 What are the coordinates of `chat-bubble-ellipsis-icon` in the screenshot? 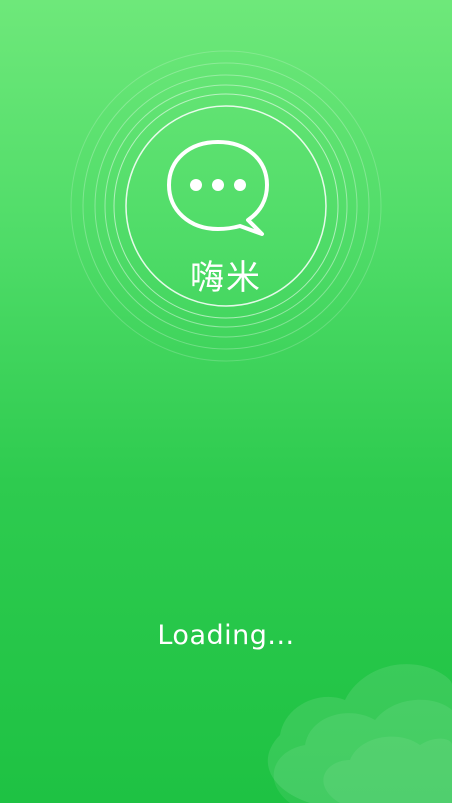 It's located at (218, 188).